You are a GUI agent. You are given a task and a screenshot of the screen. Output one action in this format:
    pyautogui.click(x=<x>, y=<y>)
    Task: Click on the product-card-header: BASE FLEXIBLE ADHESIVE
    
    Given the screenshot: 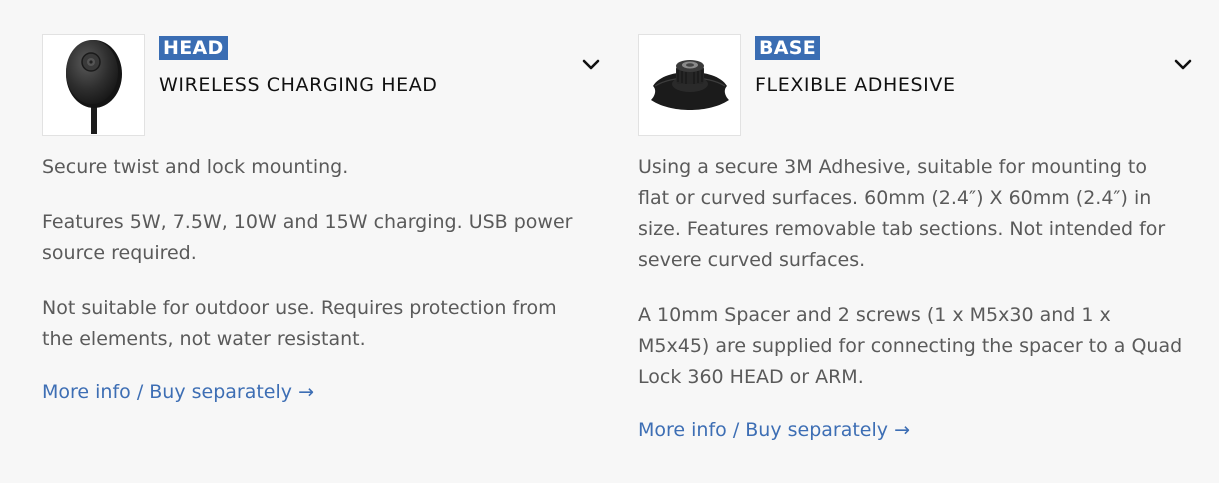 What is the action you would take?
    pyautogui.click(x=918, y=86)
    